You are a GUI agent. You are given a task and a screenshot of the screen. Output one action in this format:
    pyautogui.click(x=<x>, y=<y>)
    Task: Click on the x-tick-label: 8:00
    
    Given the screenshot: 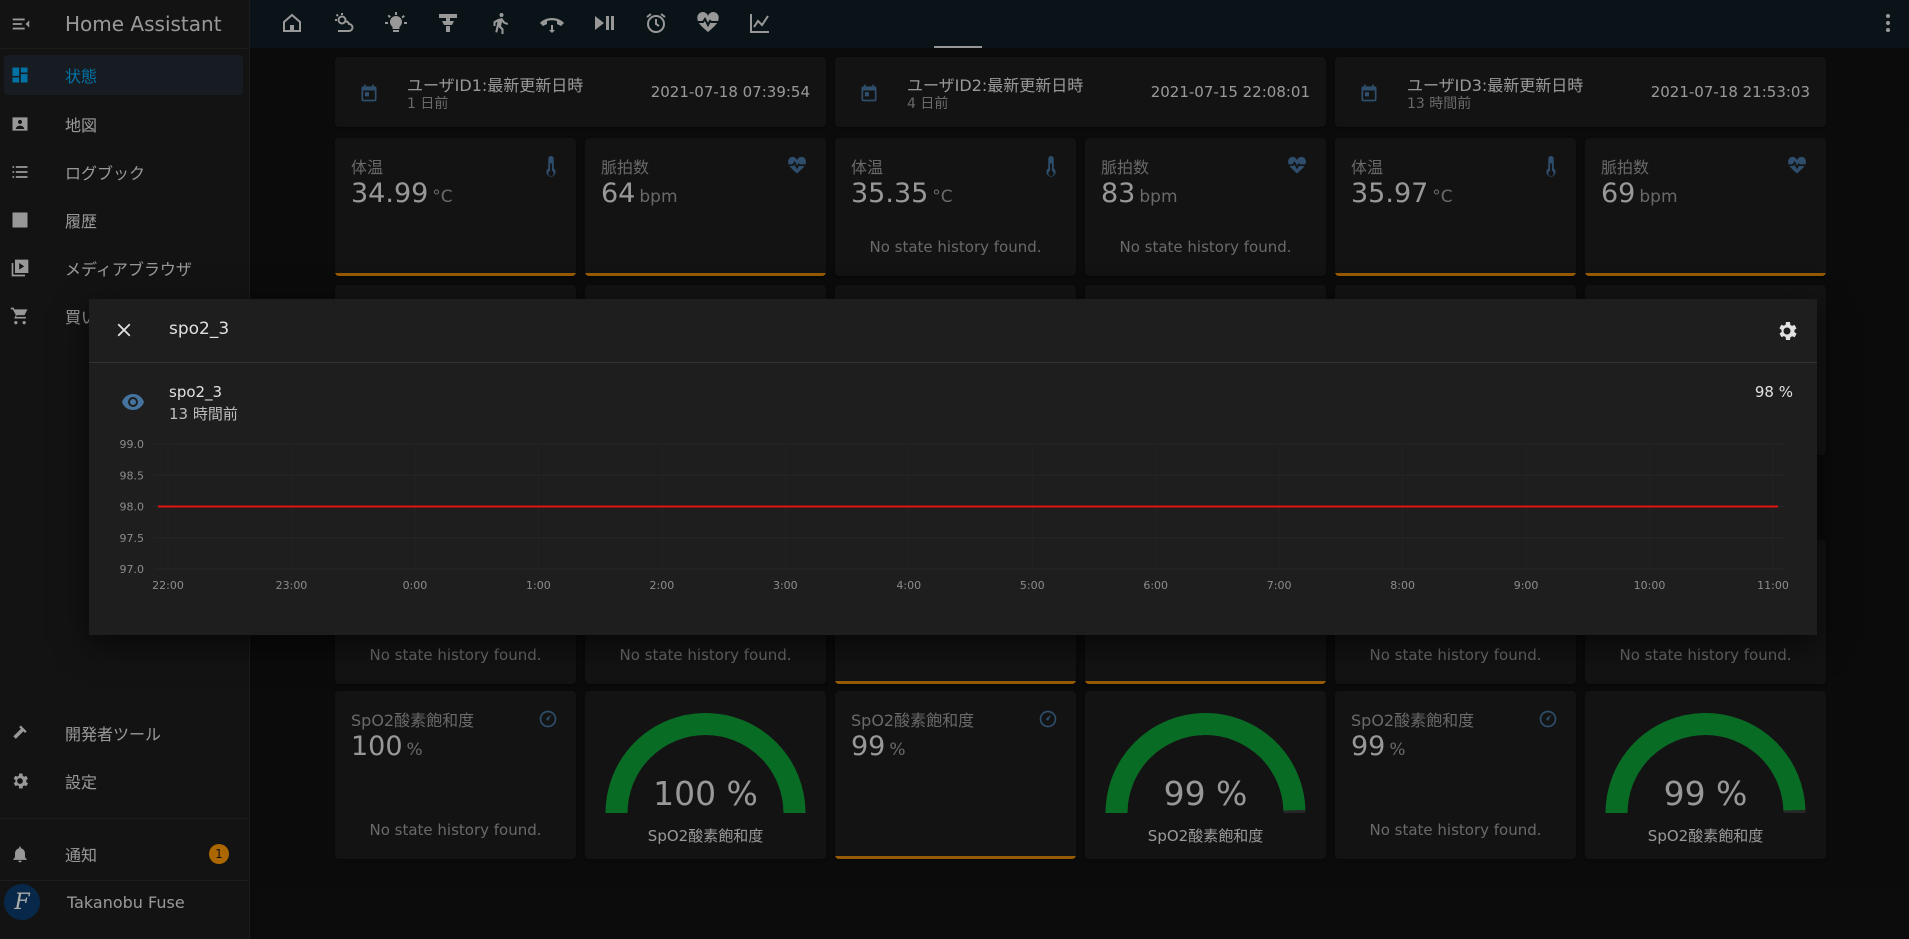 What is the action you would take?
    pyautogui.click(x=1402, y=585)
    